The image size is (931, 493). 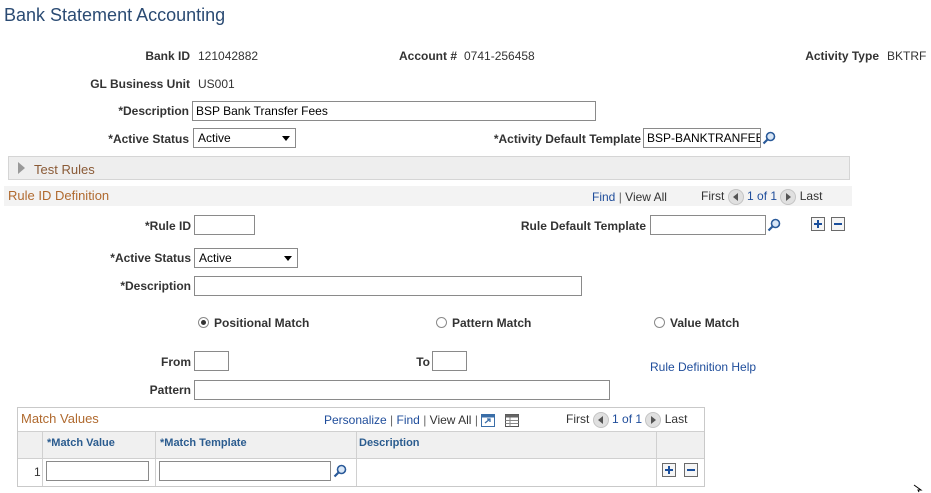 I want to click on gl-business-unit-value: US001, so click(x=216, y=84).